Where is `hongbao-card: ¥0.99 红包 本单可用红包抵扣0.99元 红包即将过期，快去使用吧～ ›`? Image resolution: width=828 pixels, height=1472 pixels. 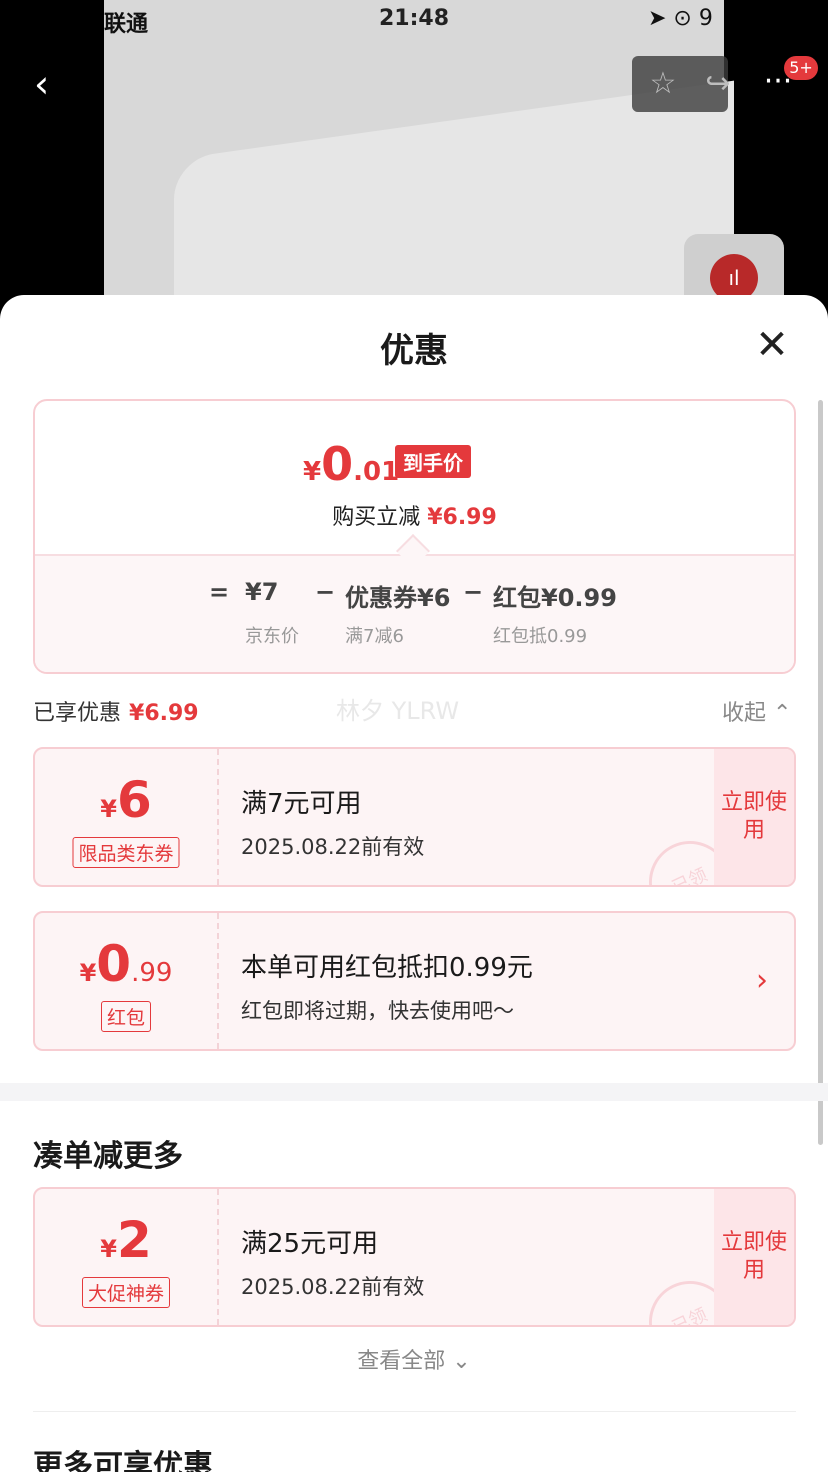
hongbao-card: ¥0.99 红包 本单可用红包抵扣0.99元 红包即将过期，快去使用吧～ › is located at coordinates (414, 981).